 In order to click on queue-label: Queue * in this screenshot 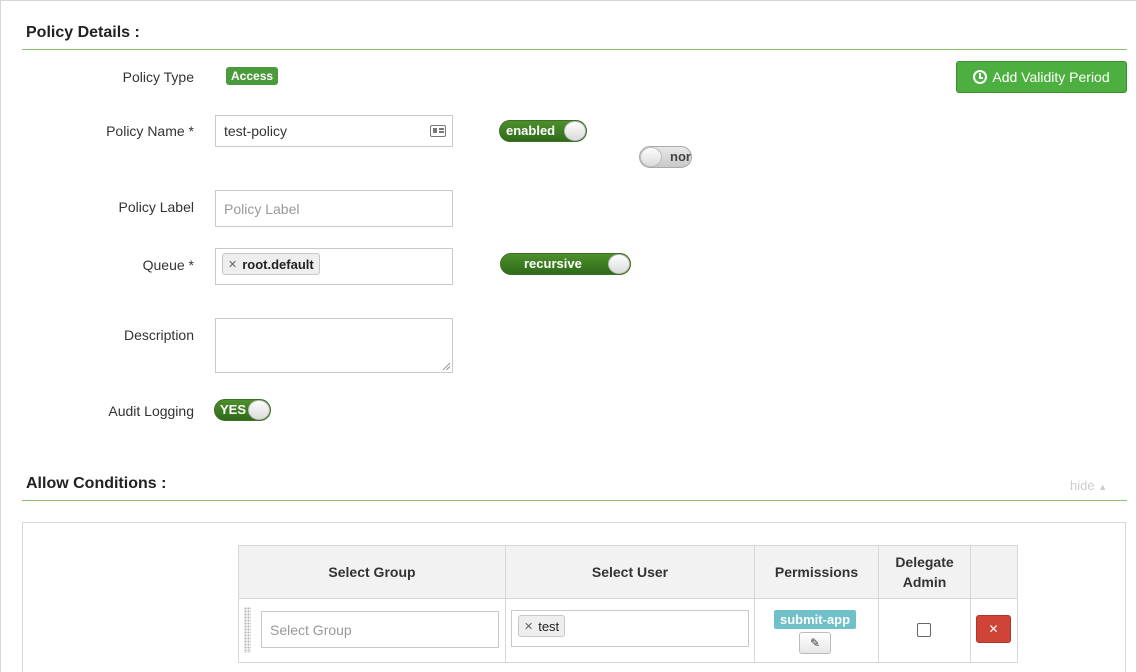, I will do `click(168, 265)`.